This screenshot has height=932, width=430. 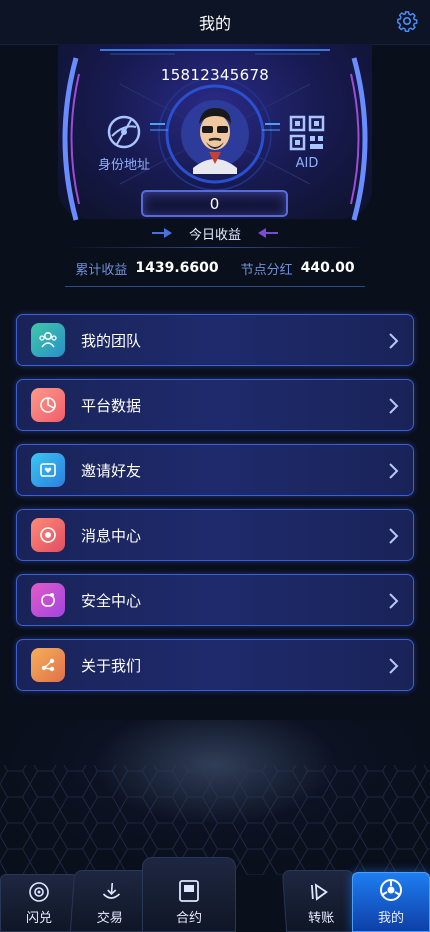 I want to click on cumulative-earnings-value: 1439.6600, so click(x=177, y=268).